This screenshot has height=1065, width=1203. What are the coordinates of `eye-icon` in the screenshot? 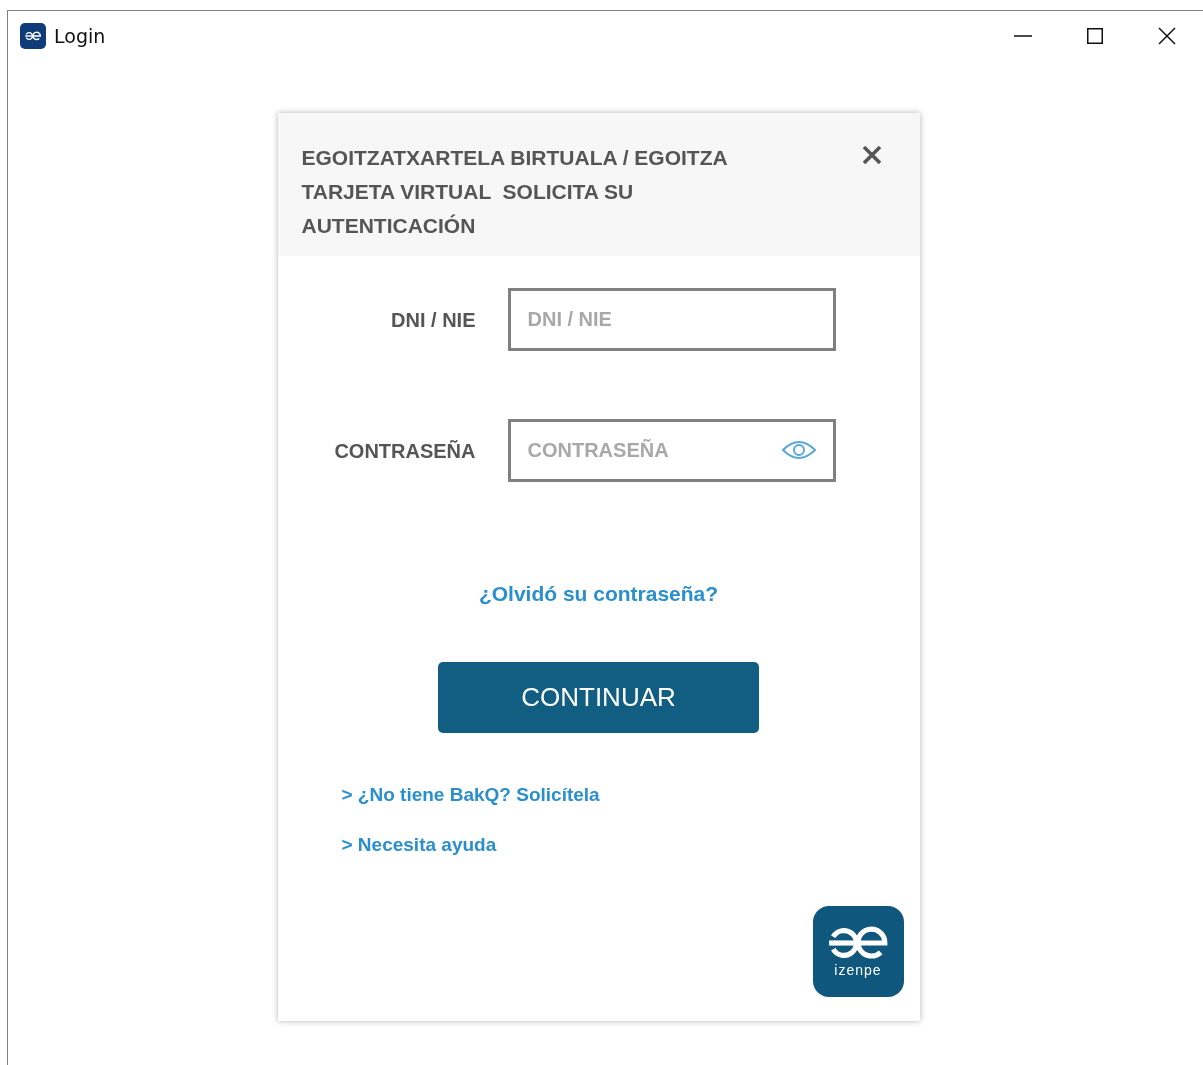 It's located at (798, 450).